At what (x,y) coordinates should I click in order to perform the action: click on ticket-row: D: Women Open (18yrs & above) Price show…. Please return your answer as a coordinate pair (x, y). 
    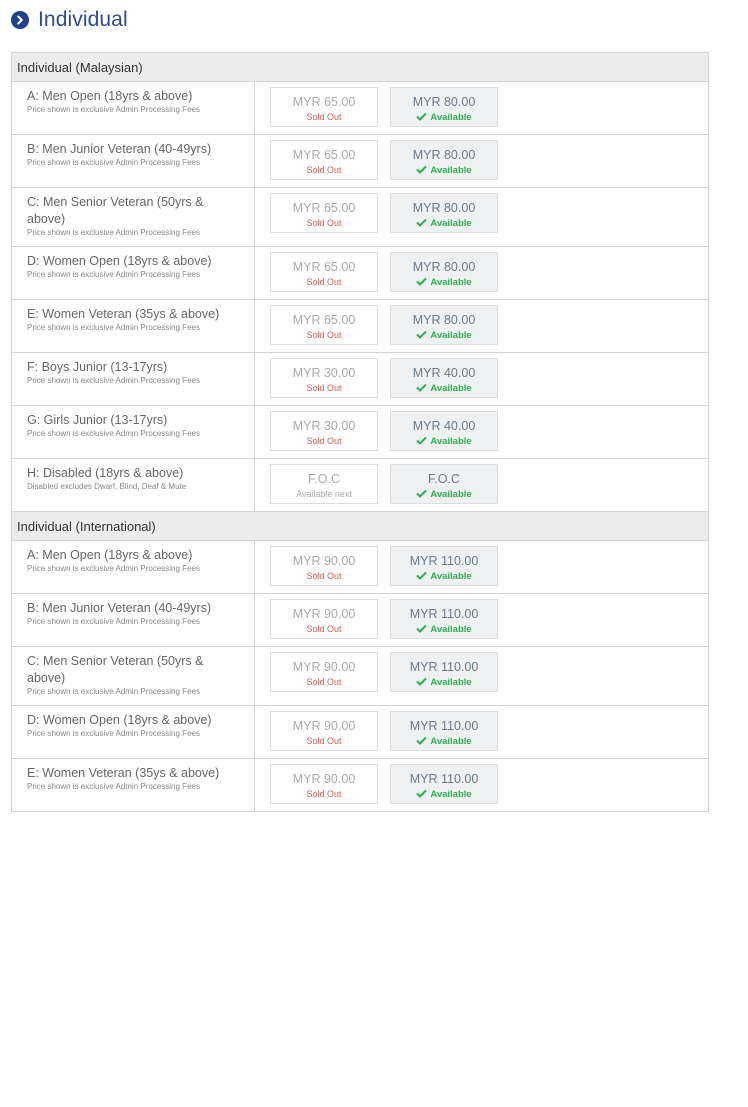
    Looking at the image, I should click on (360, 732).